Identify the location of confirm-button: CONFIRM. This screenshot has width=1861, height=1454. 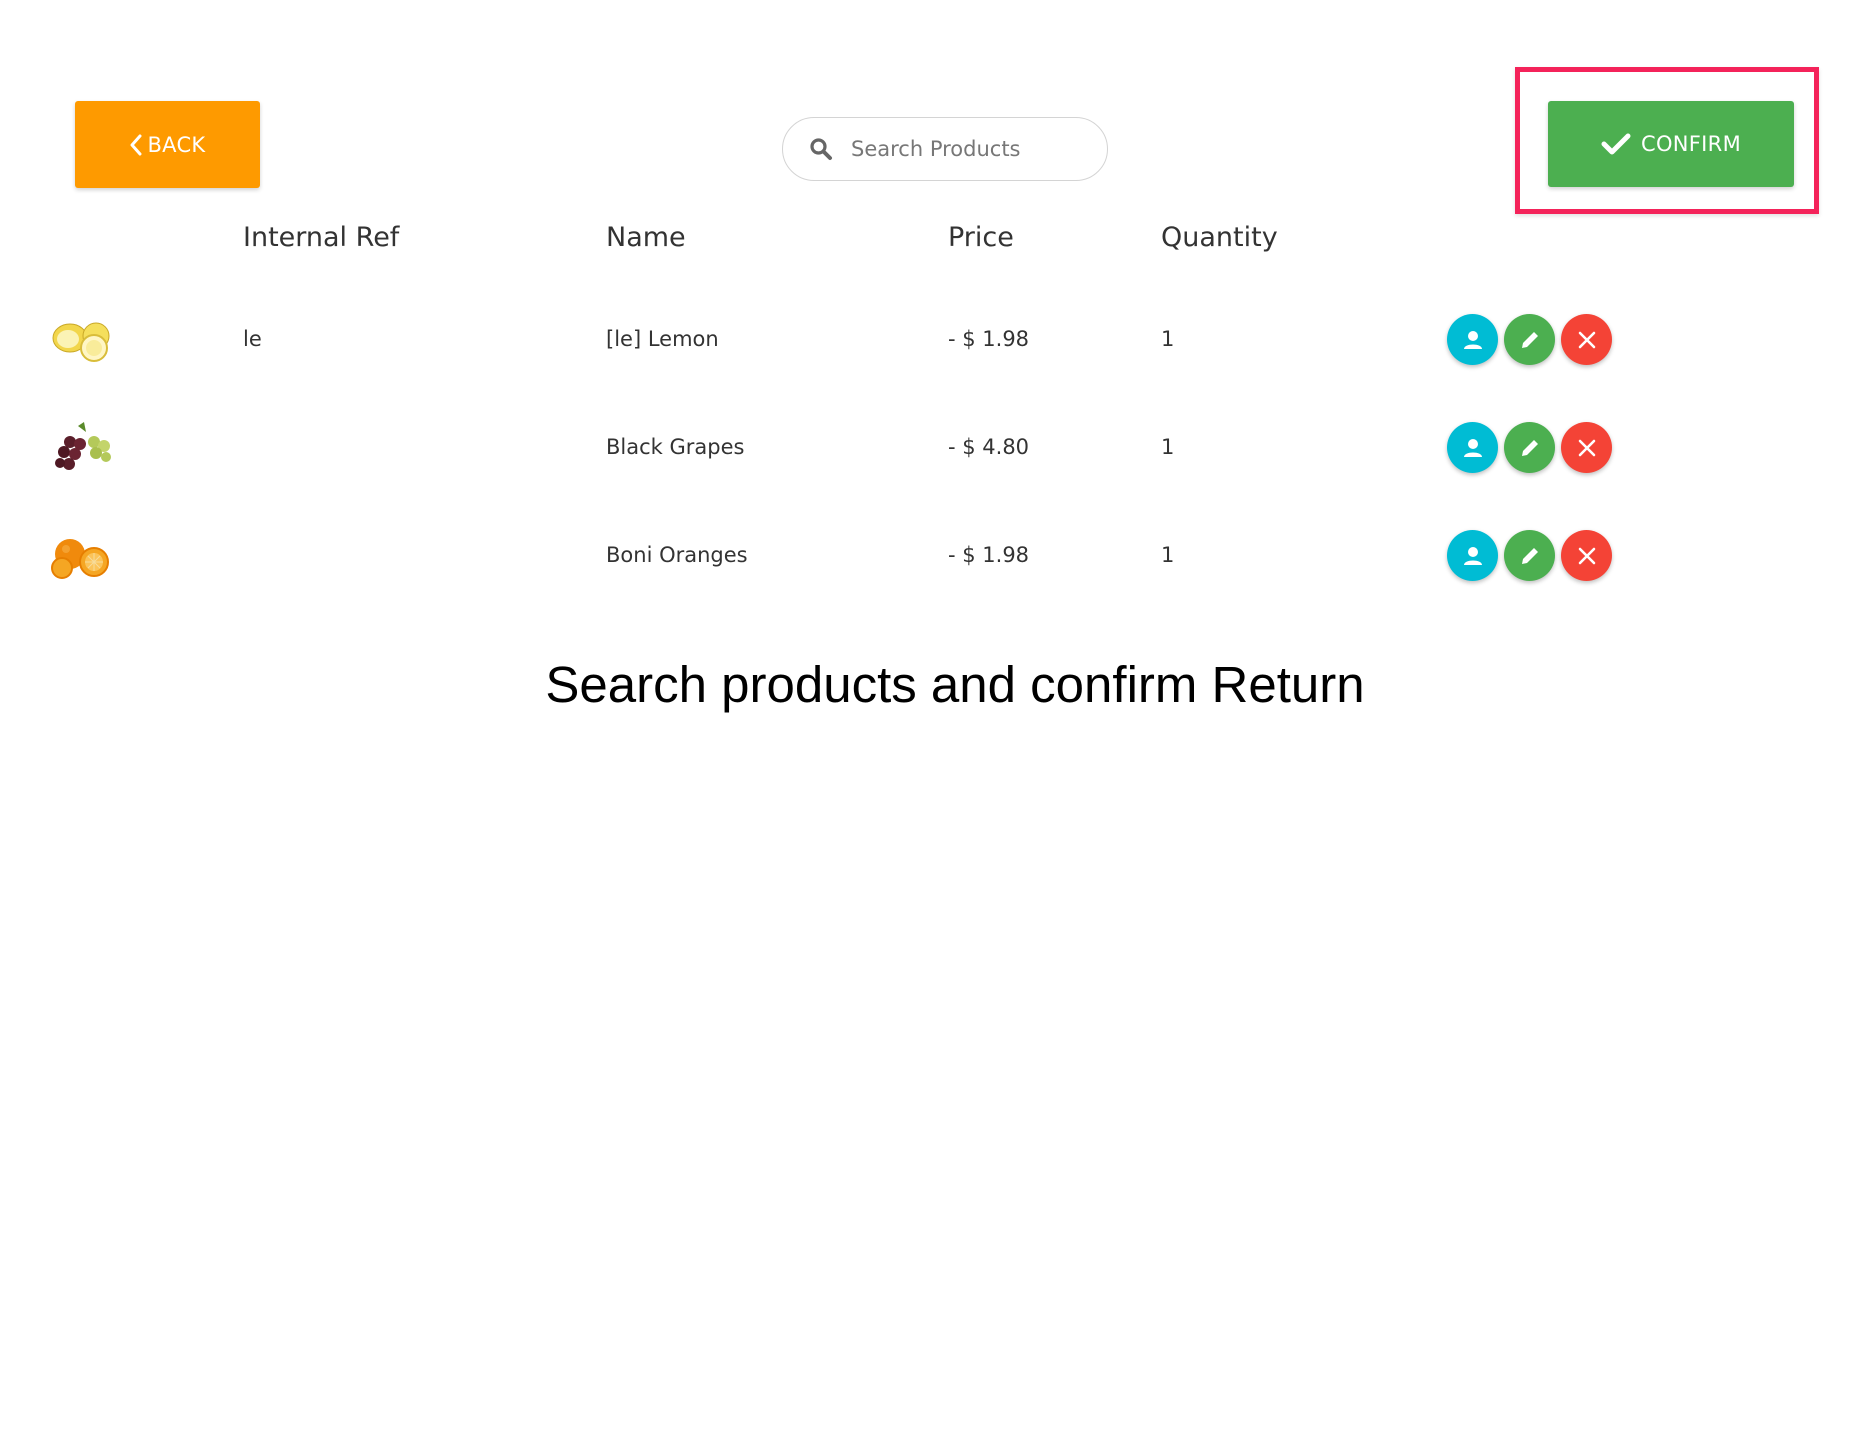
(1671, 144).